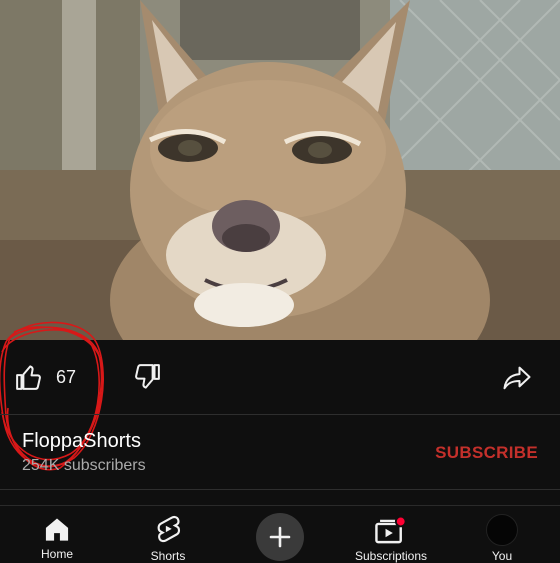  I want to click on subscriber-count: 254K subscribers, so click(84, 465).